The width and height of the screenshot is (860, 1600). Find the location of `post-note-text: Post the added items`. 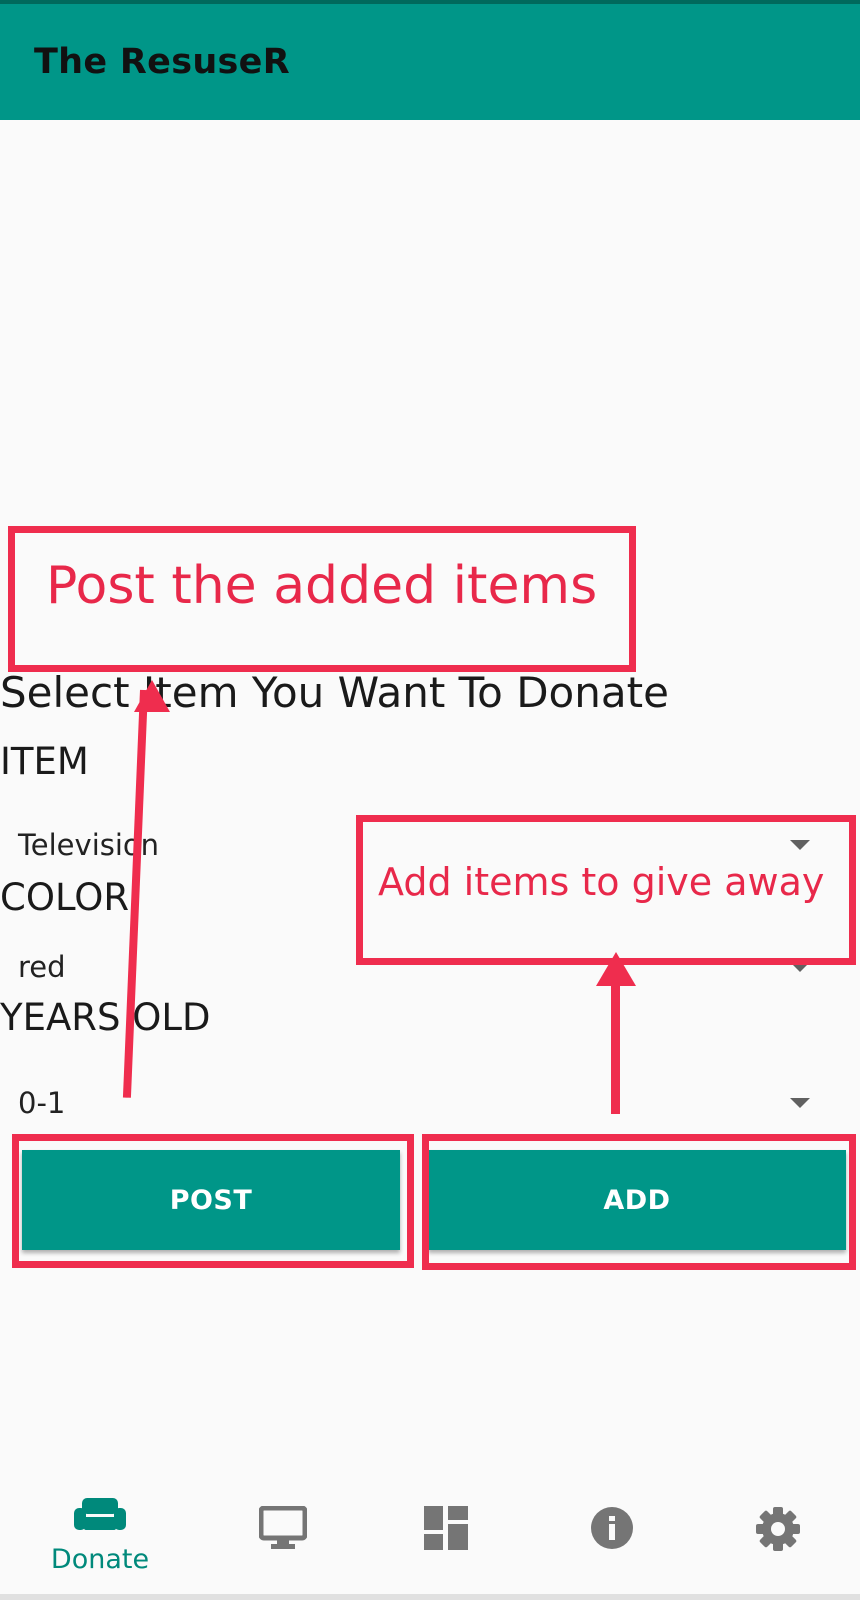

post-note-text: Post the added items is located at coordinates (322, 586).